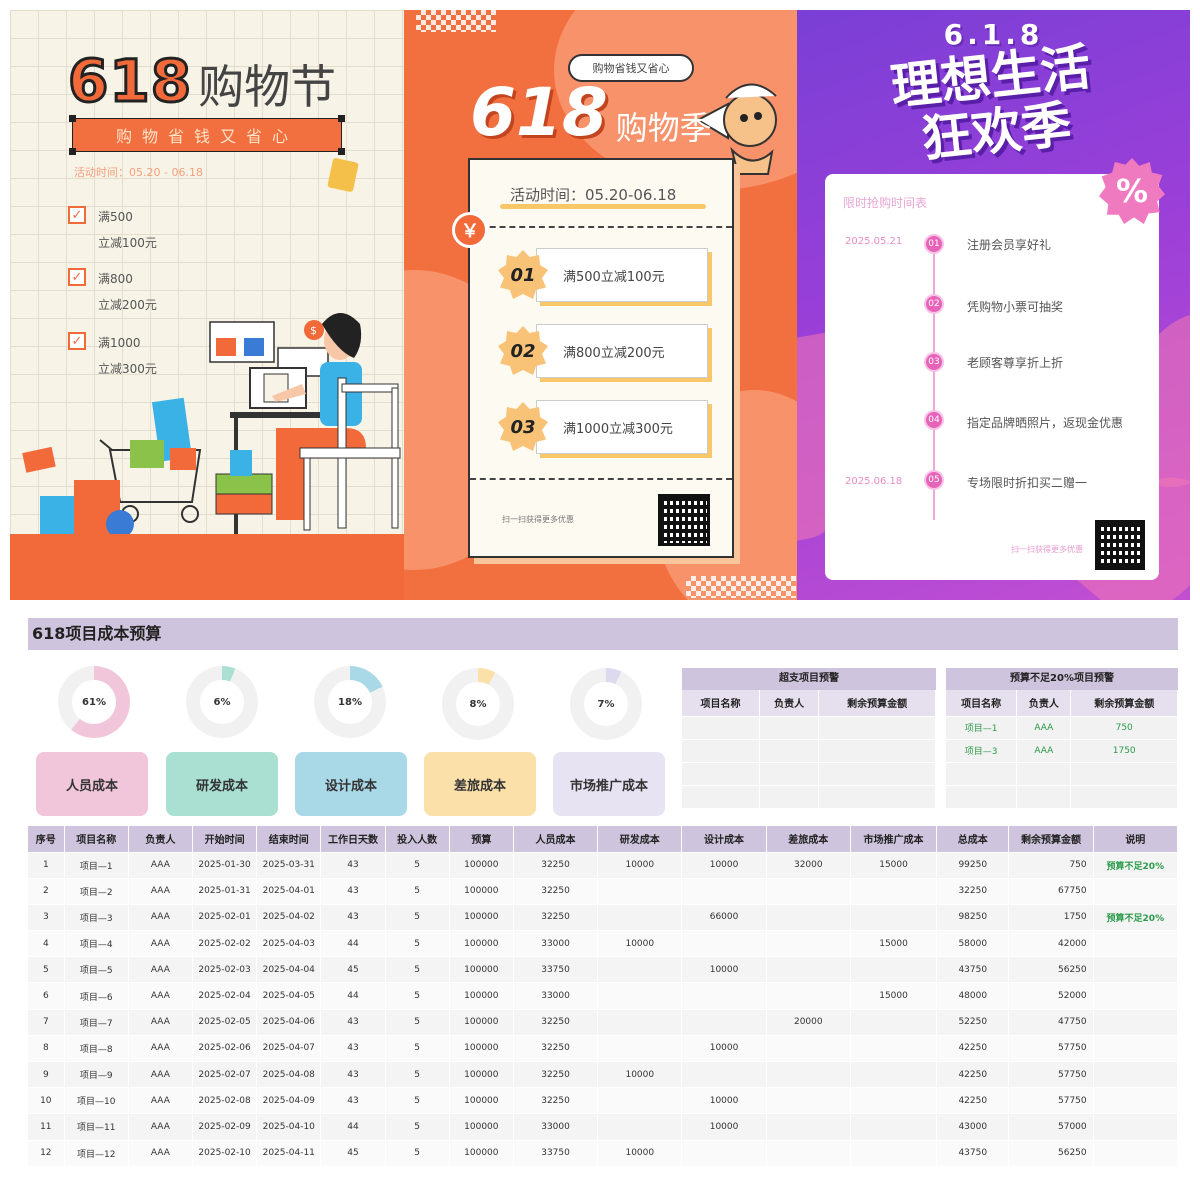 This screenshot has width=1200, height=1200. I want to click on cell: 项目—4, so click(96, 943).